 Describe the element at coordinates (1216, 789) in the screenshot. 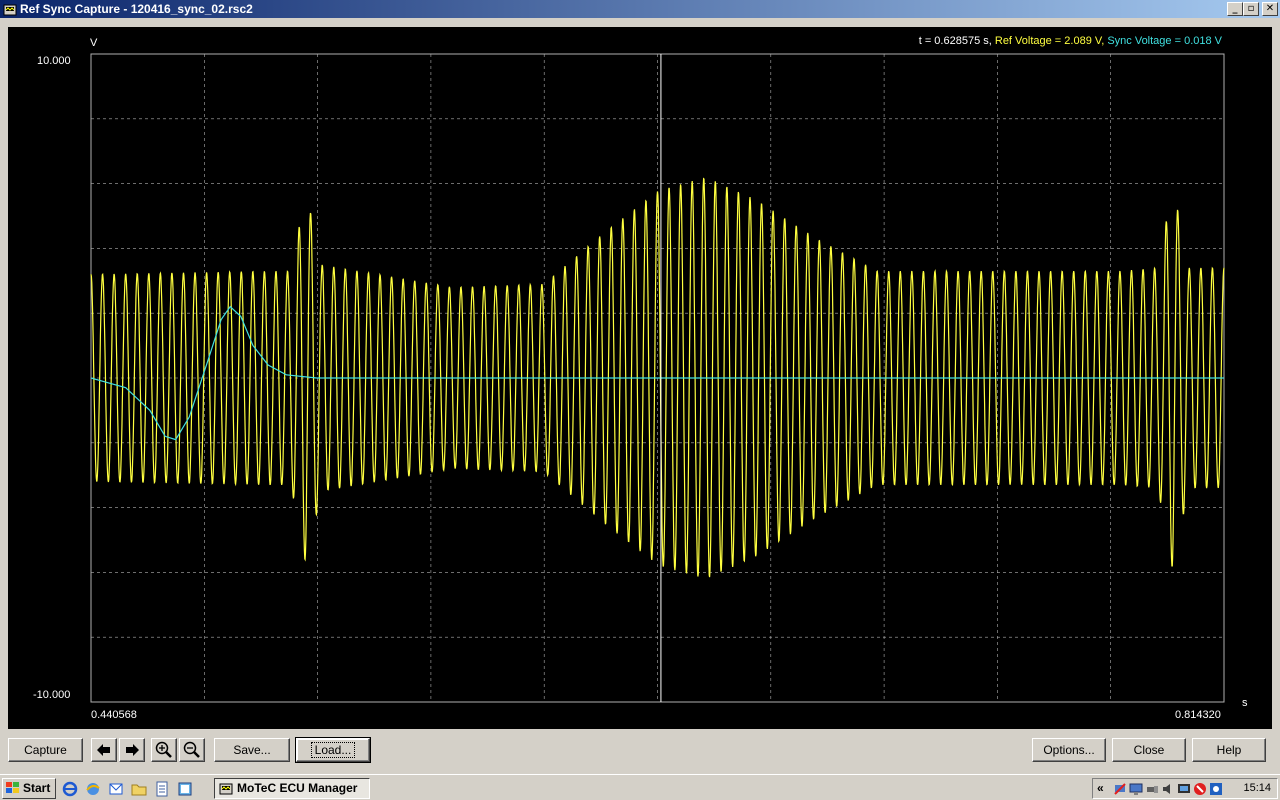

I see `antivirus-icon` at that location.